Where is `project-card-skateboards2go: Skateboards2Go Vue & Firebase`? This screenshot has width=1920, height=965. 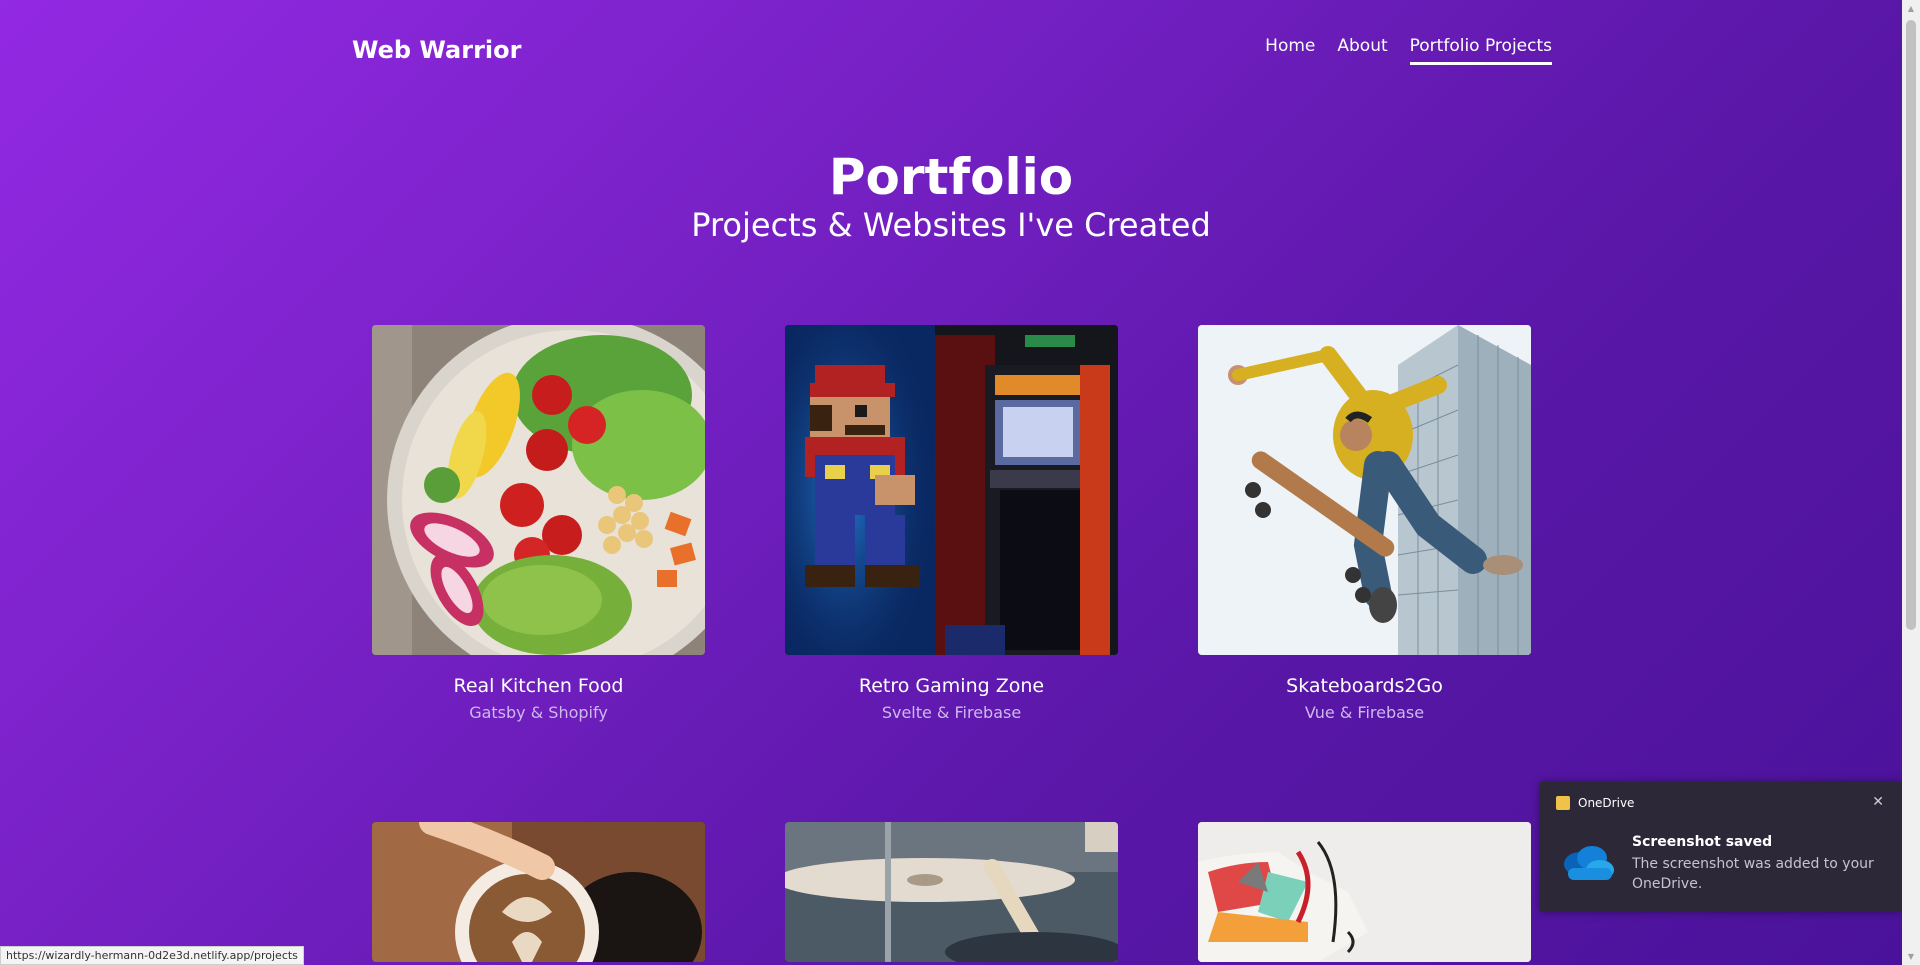 project-card-skateboards2go: Skateboards2Go Vue & Firebase is located at coordinates (1364, 523).